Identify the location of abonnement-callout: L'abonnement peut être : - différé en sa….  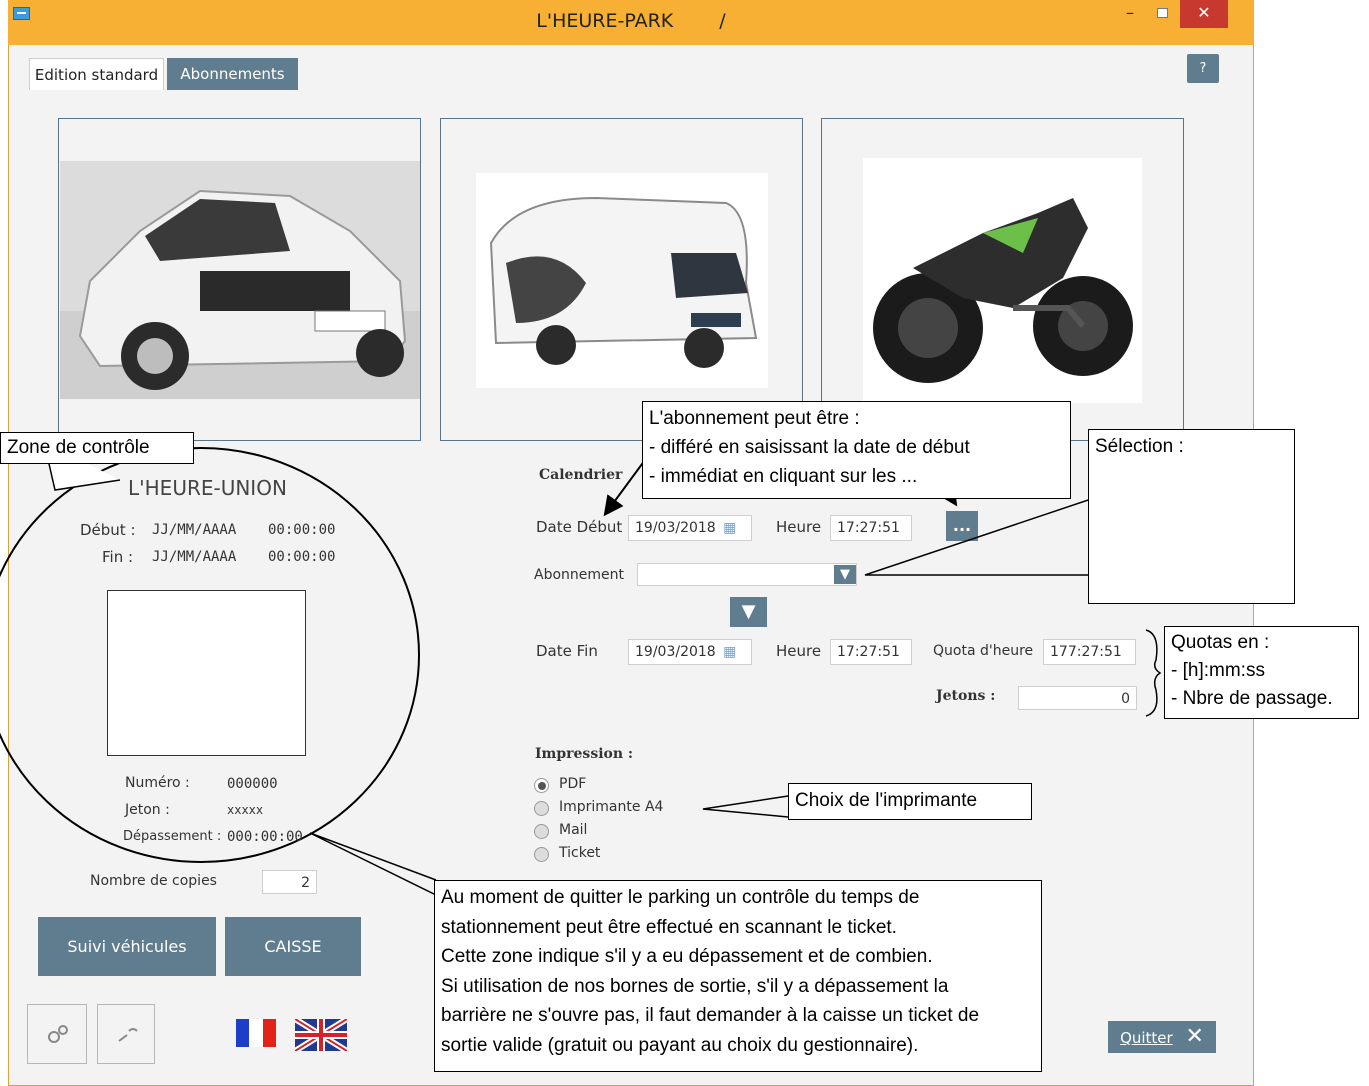
(856, 450).